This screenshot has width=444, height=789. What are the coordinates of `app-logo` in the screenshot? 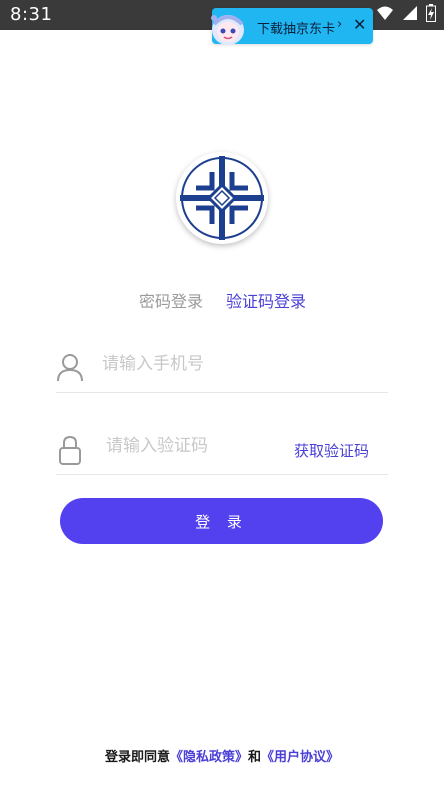 It's located at (222, 198).